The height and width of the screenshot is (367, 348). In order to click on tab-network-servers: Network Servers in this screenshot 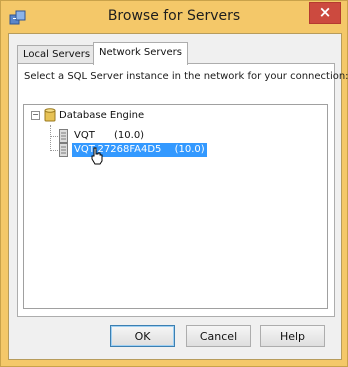, I will do `click(140, 53)`.